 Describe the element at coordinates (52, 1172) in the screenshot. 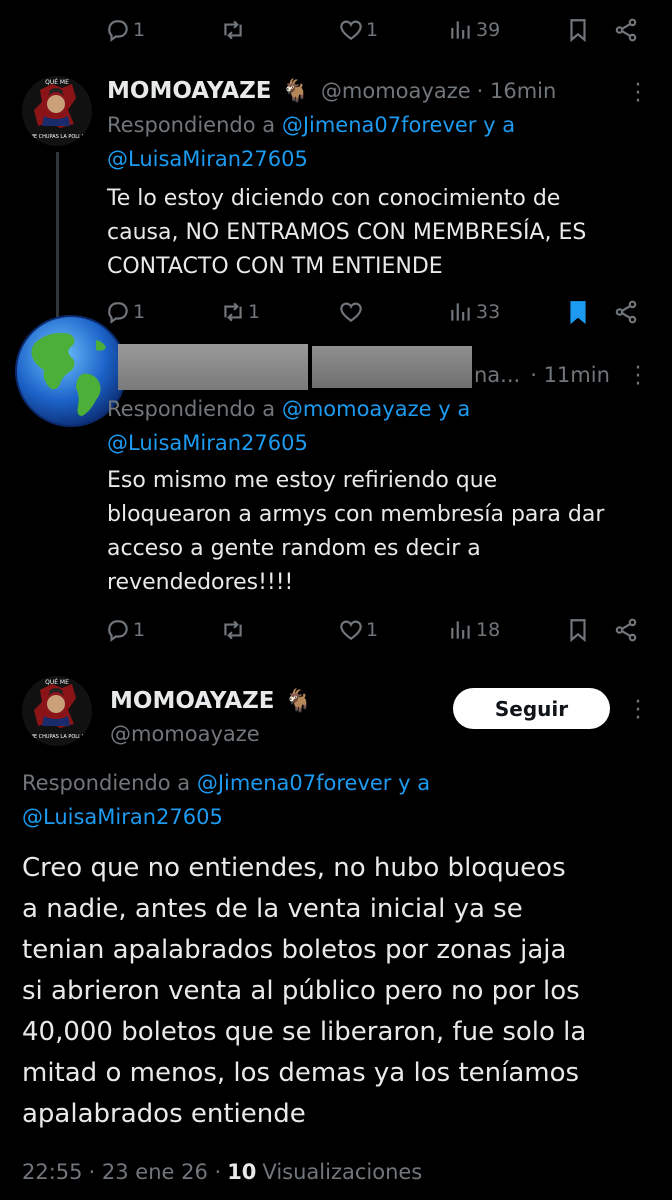

I see `post-time: 22:55` at that location.